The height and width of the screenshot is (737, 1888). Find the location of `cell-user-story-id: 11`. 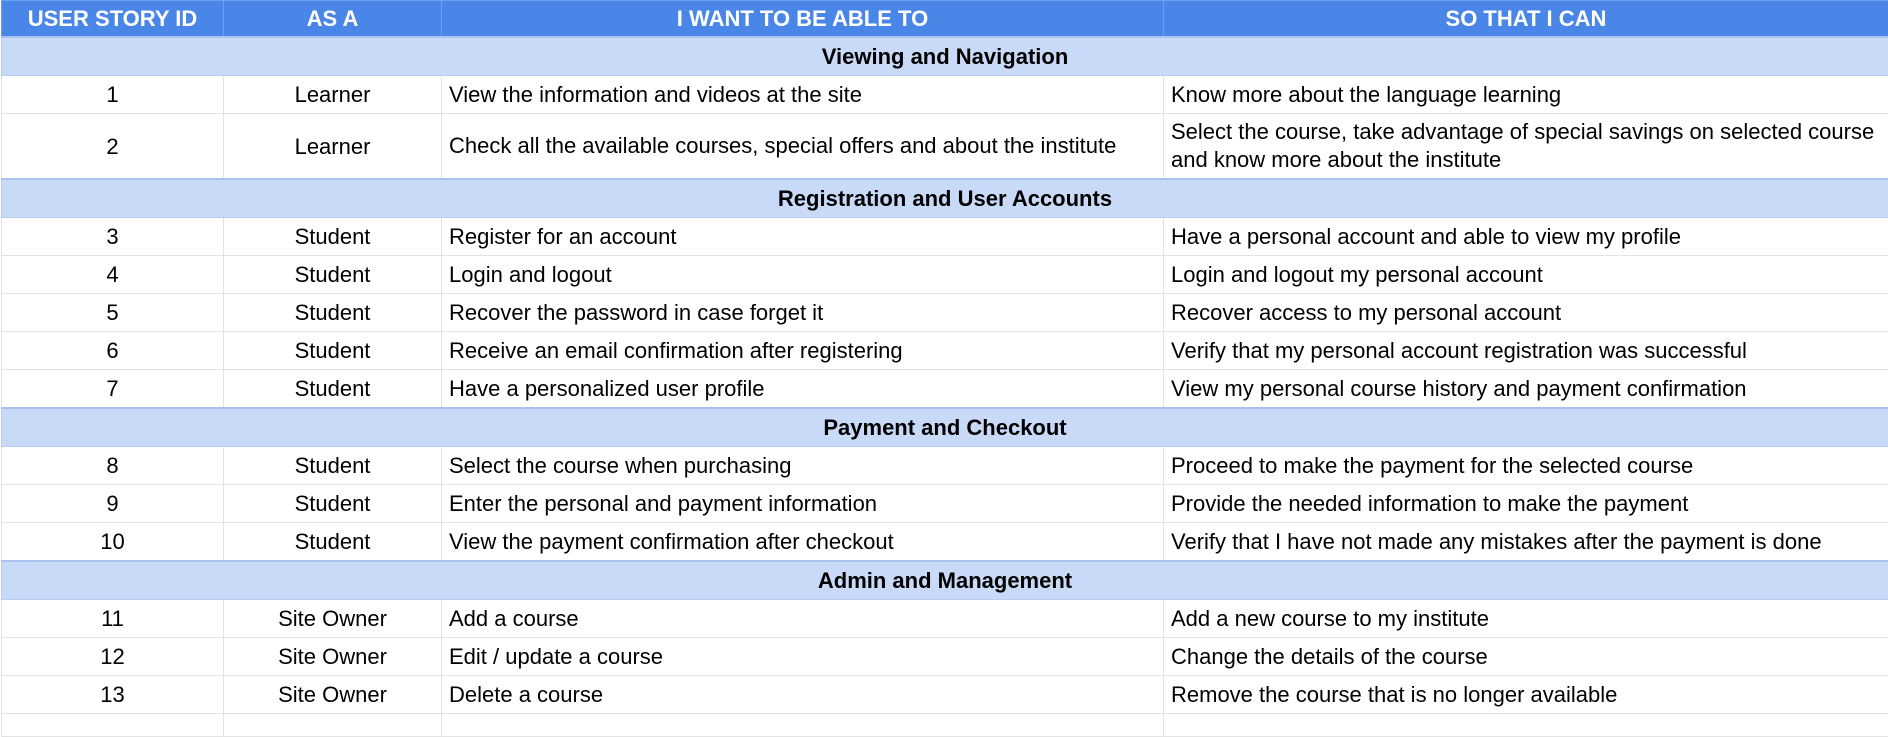

cell-user-story-id: 11 is located at coordinates (113, 619).